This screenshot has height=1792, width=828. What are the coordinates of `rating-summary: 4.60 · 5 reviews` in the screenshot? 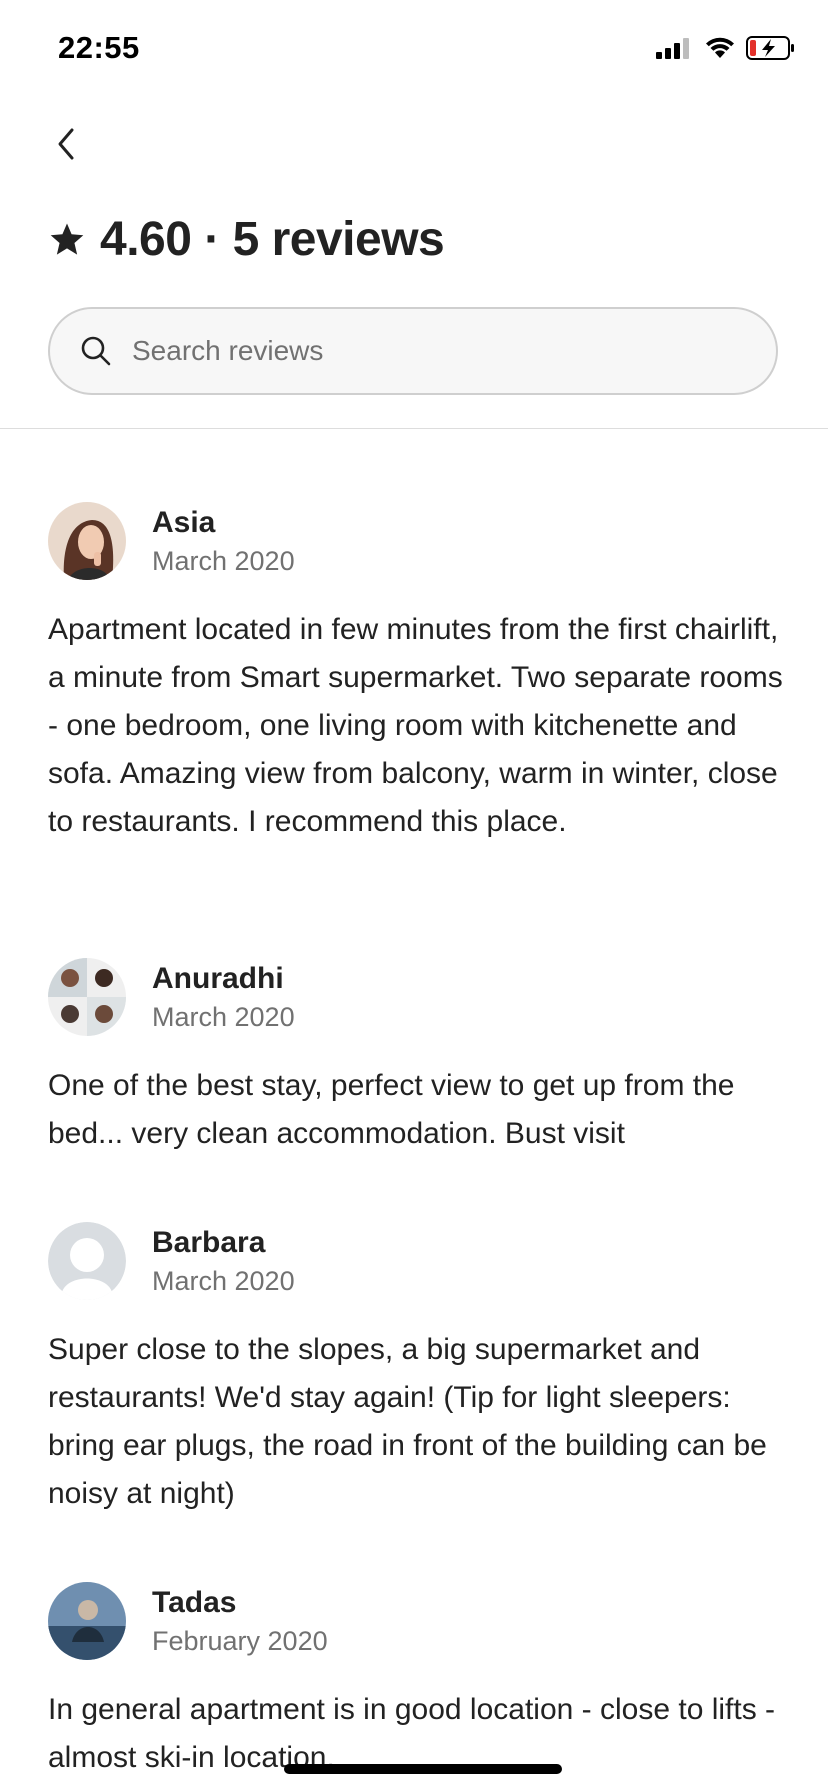 It's located at (272, 239).